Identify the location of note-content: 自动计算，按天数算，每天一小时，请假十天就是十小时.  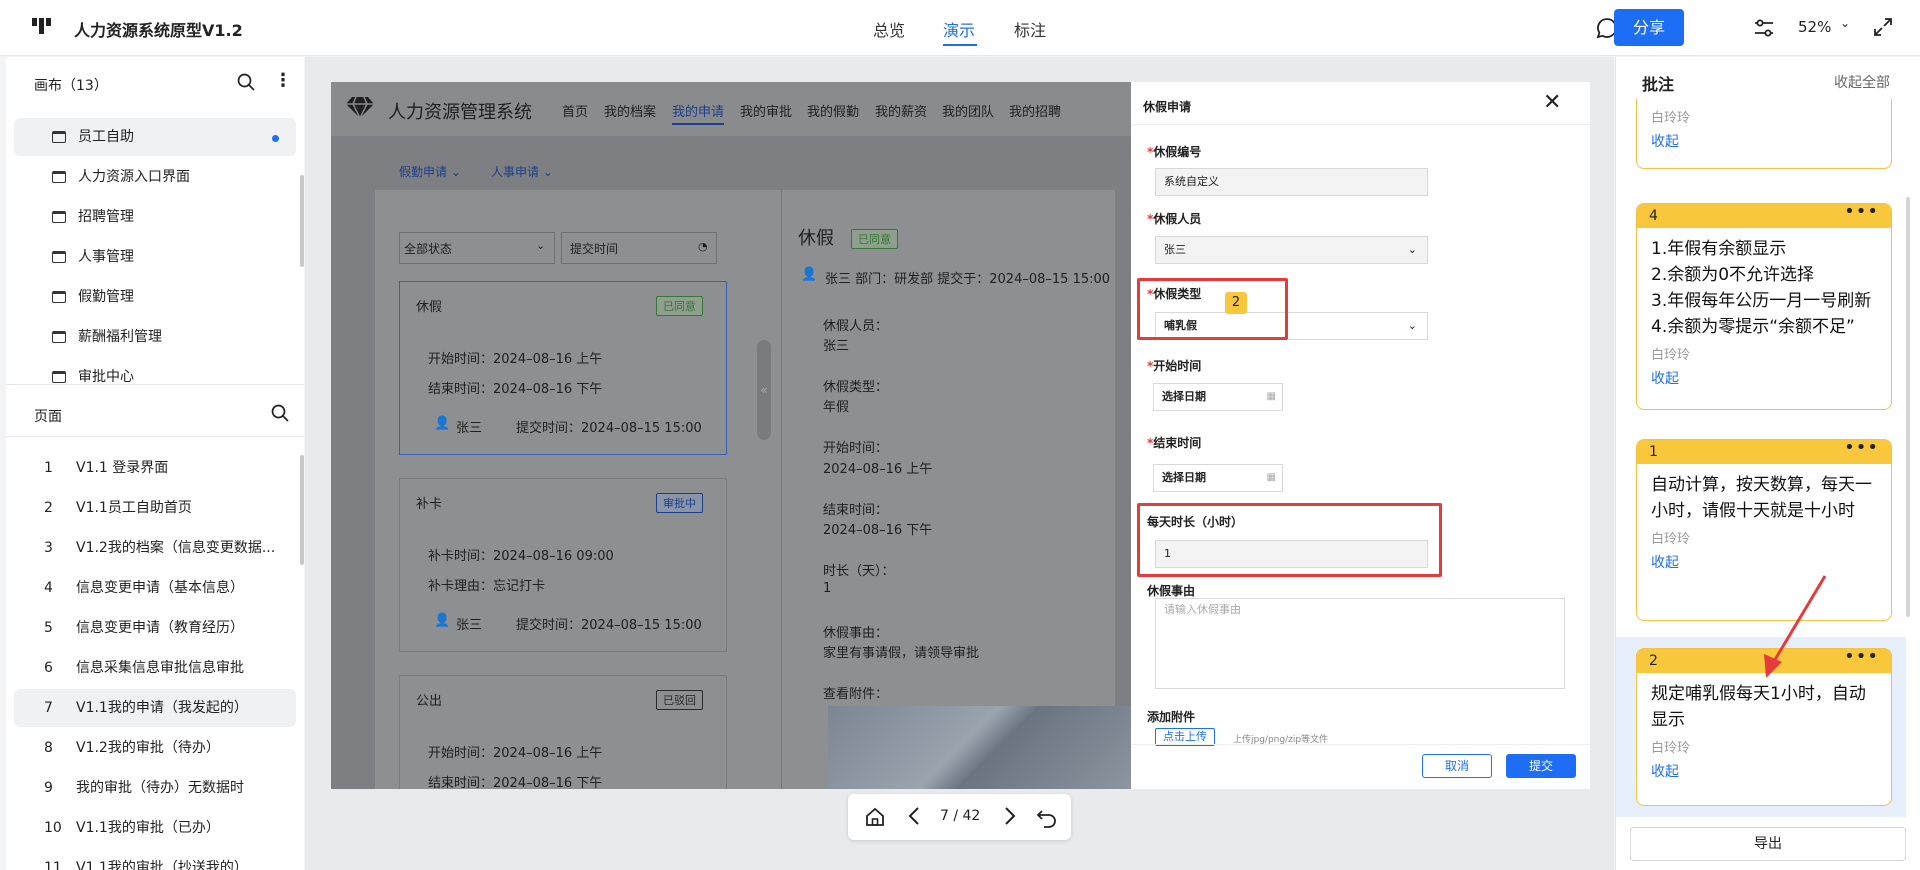
(1761, 498).